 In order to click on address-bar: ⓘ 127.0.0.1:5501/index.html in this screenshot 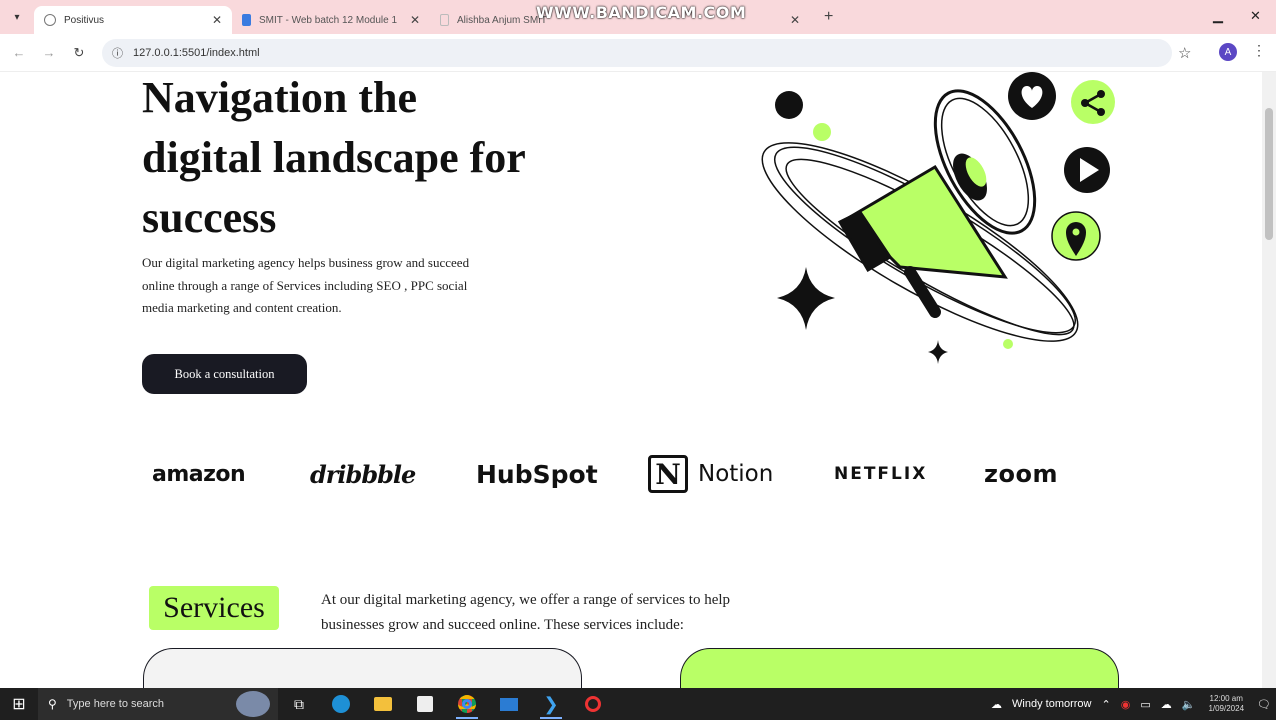, I will do `click(637, 53)`.